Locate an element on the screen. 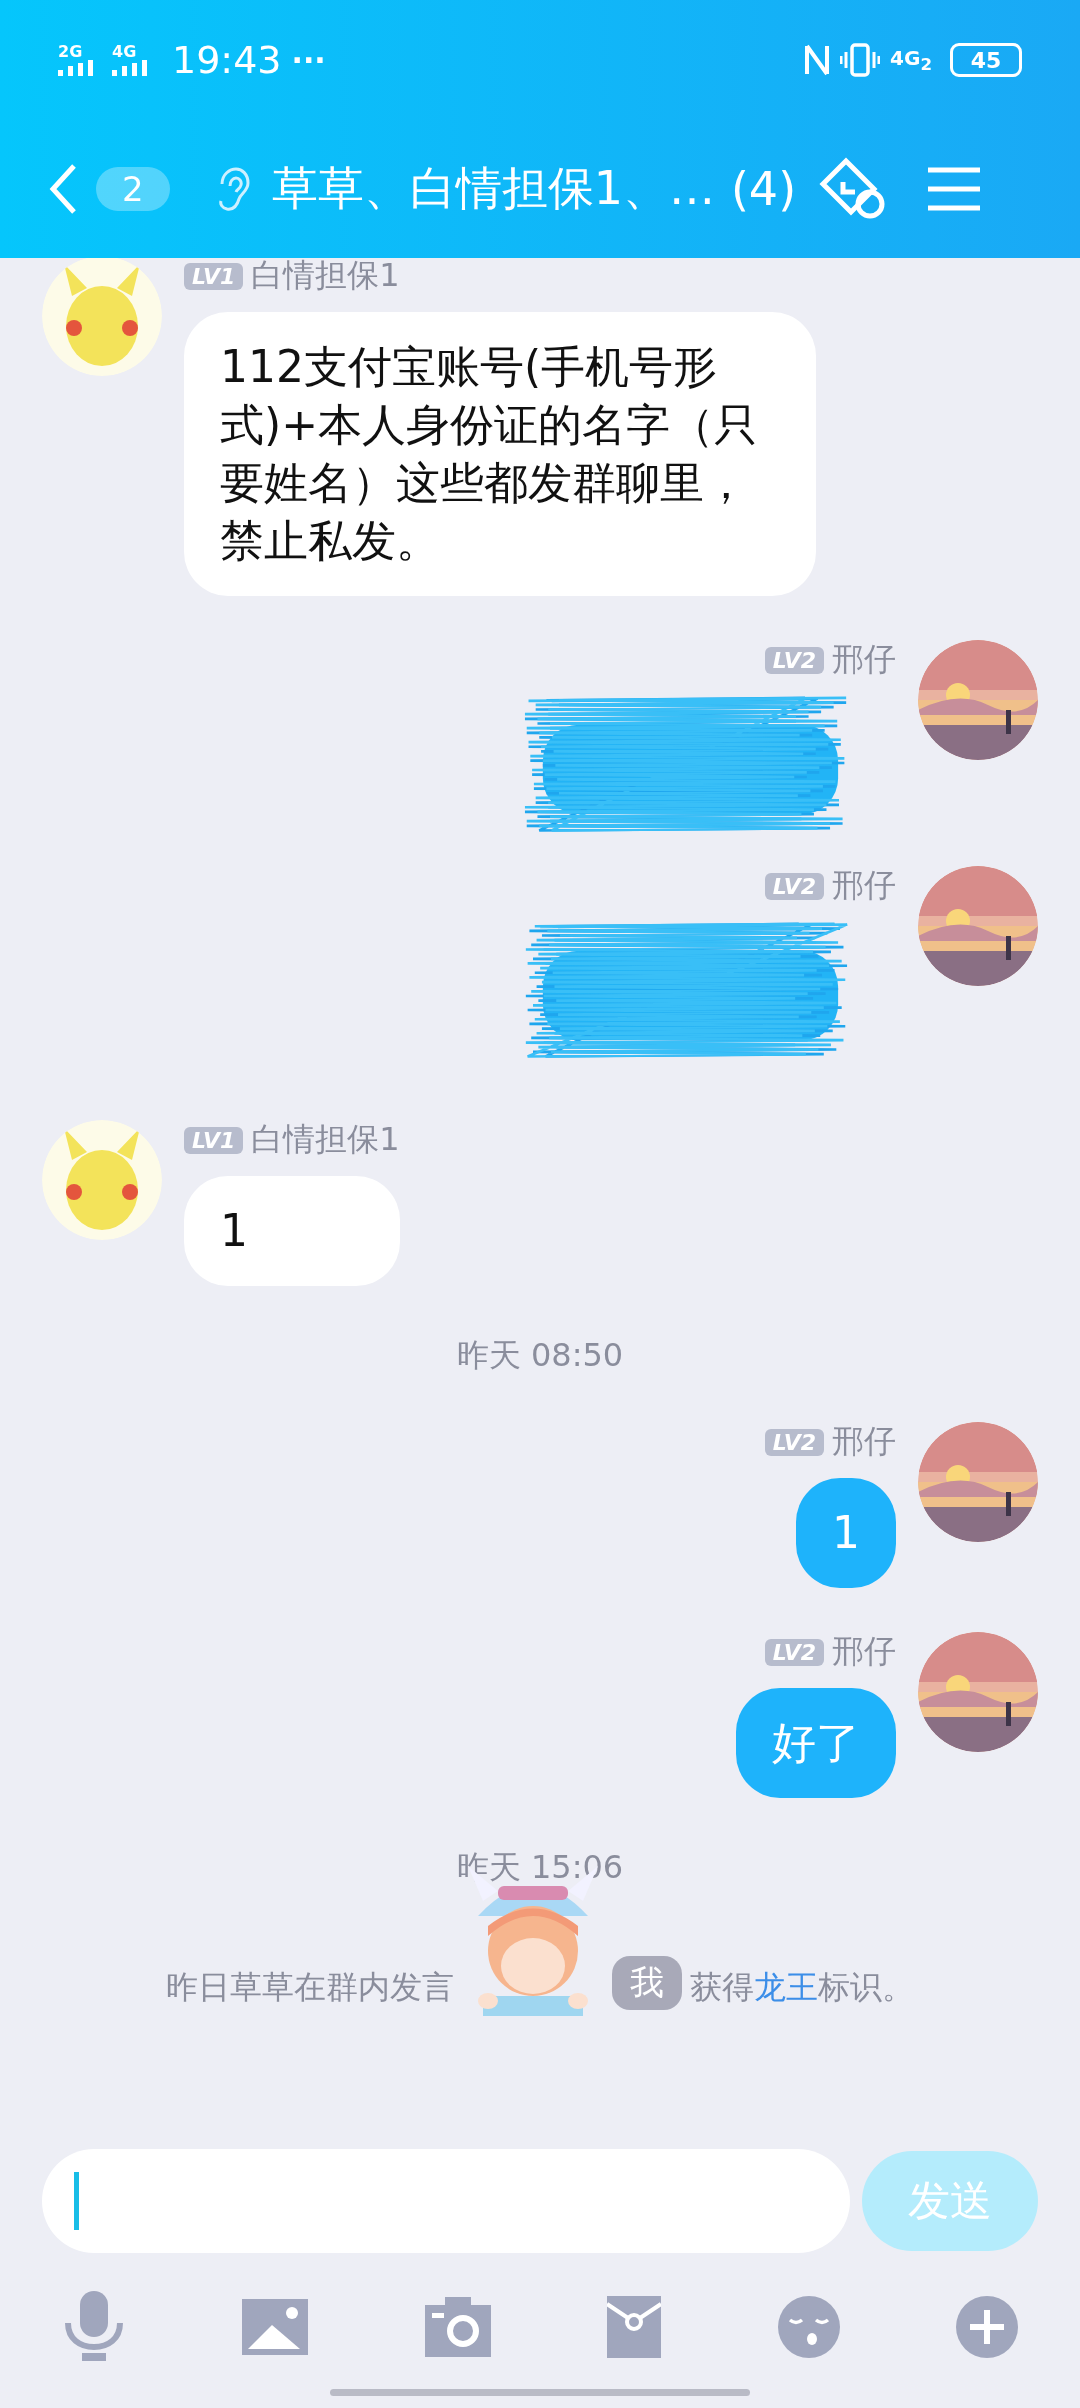  timestamp: 昨天 08:50 is located at coordinates (540, 1355).